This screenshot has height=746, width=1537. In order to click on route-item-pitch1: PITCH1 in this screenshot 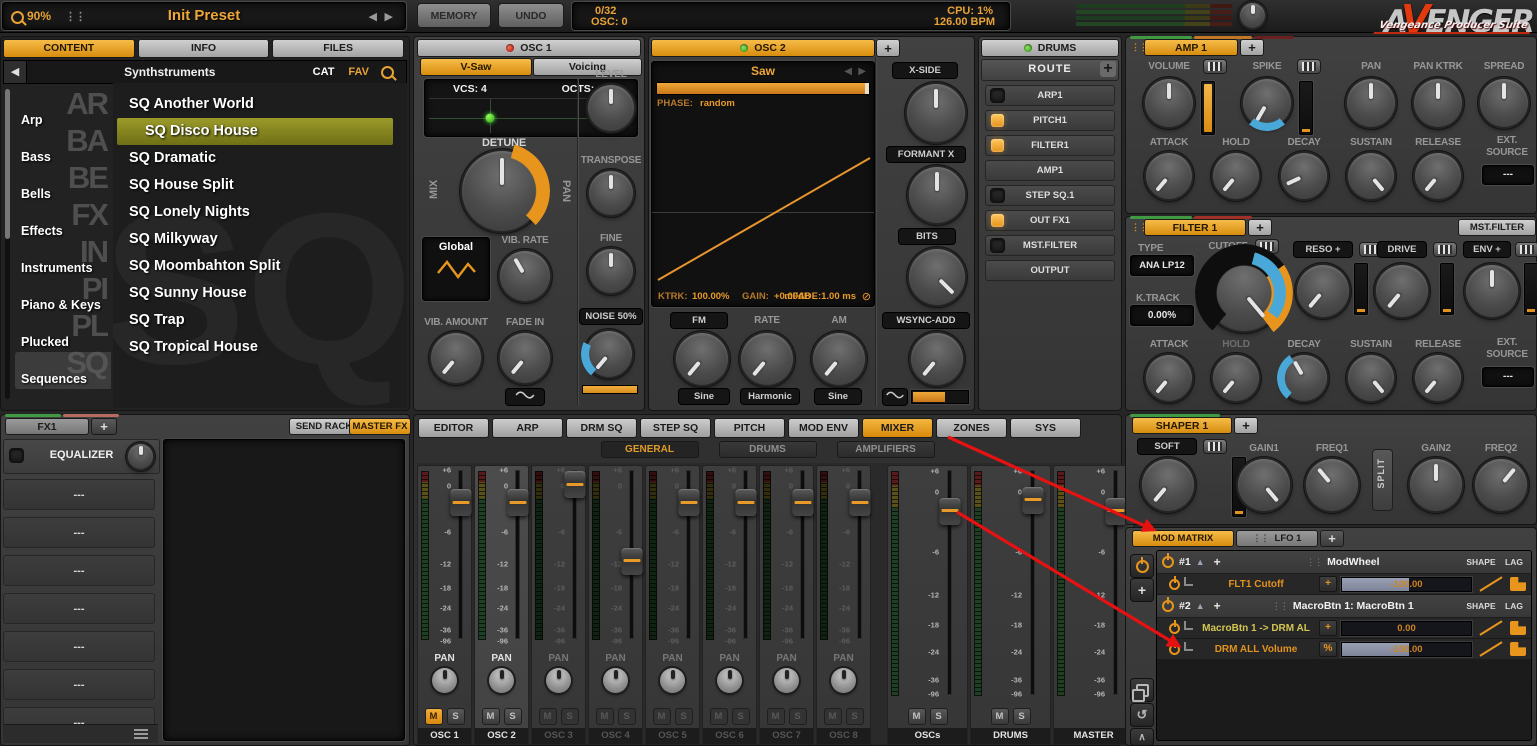, I will do `click(1050, 120)`.